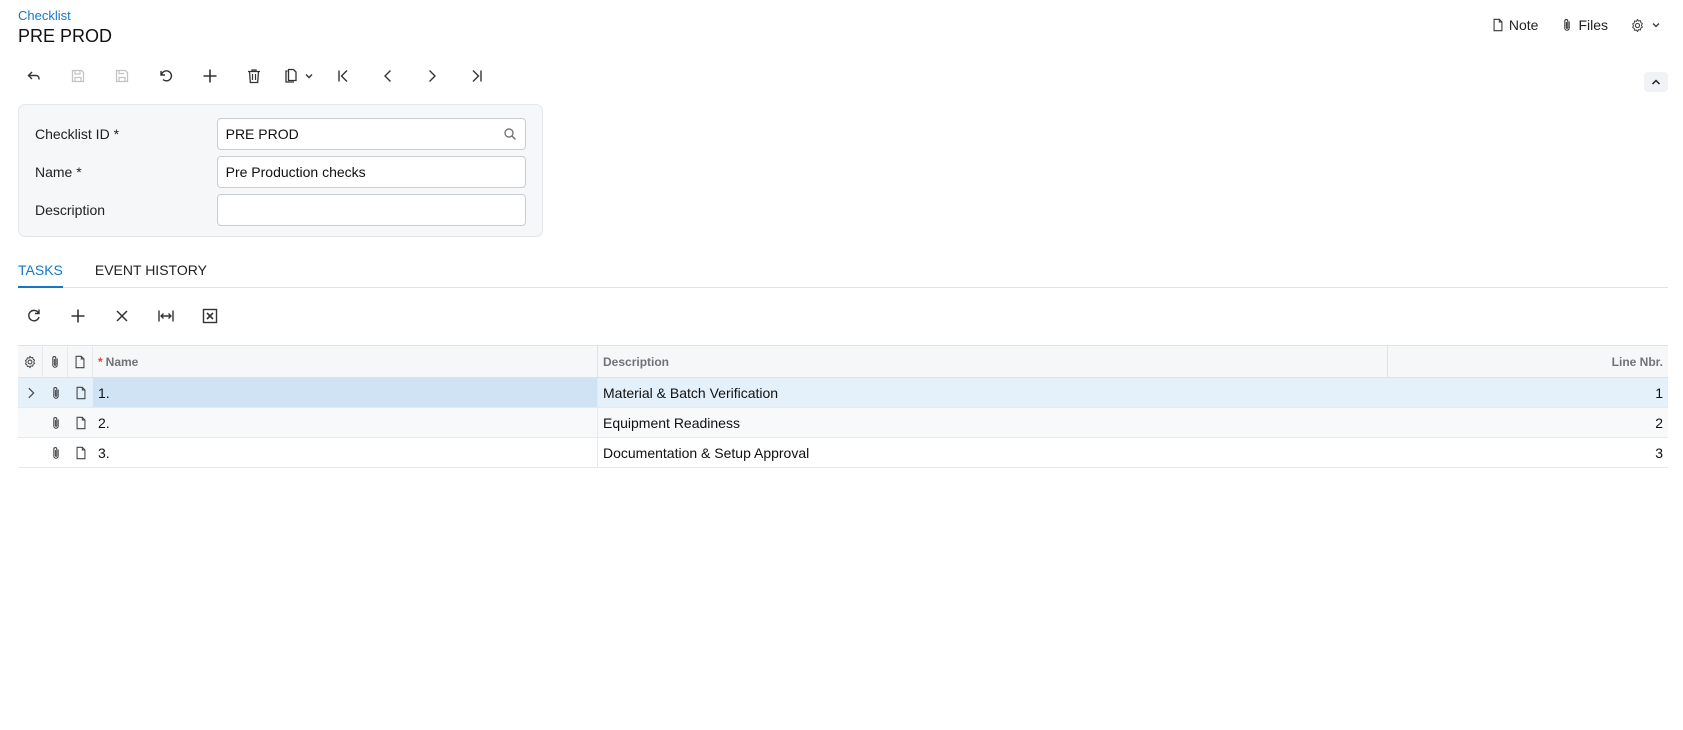 The width and height of the screenshot is (1683, 730). I want to click on line-nbr-cell: 1, so click(1528, 392).